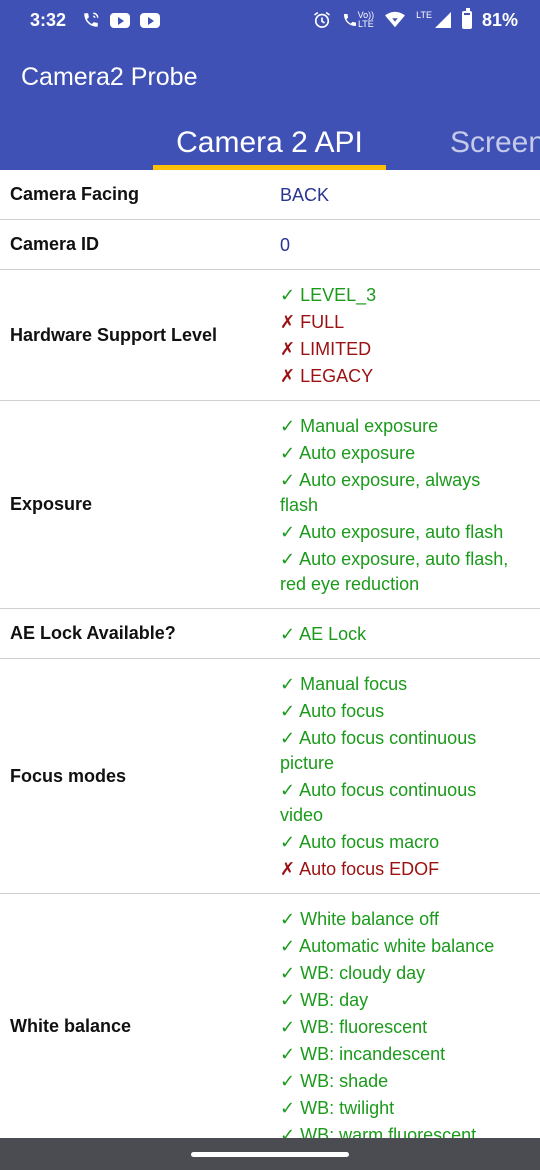 Image resolution: width=540 pixels, height=1170 pixels. I want to click on lte-label: LTE, so click(424, 15).